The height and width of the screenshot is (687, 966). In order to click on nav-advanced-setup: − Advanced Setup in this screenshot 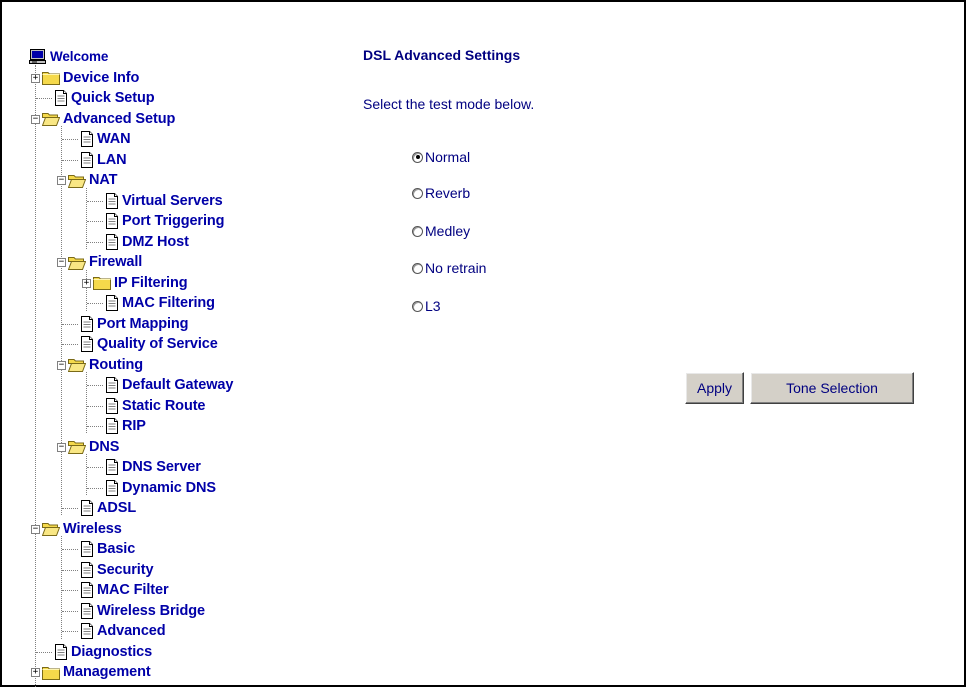, I will do `click(179, 119)`.